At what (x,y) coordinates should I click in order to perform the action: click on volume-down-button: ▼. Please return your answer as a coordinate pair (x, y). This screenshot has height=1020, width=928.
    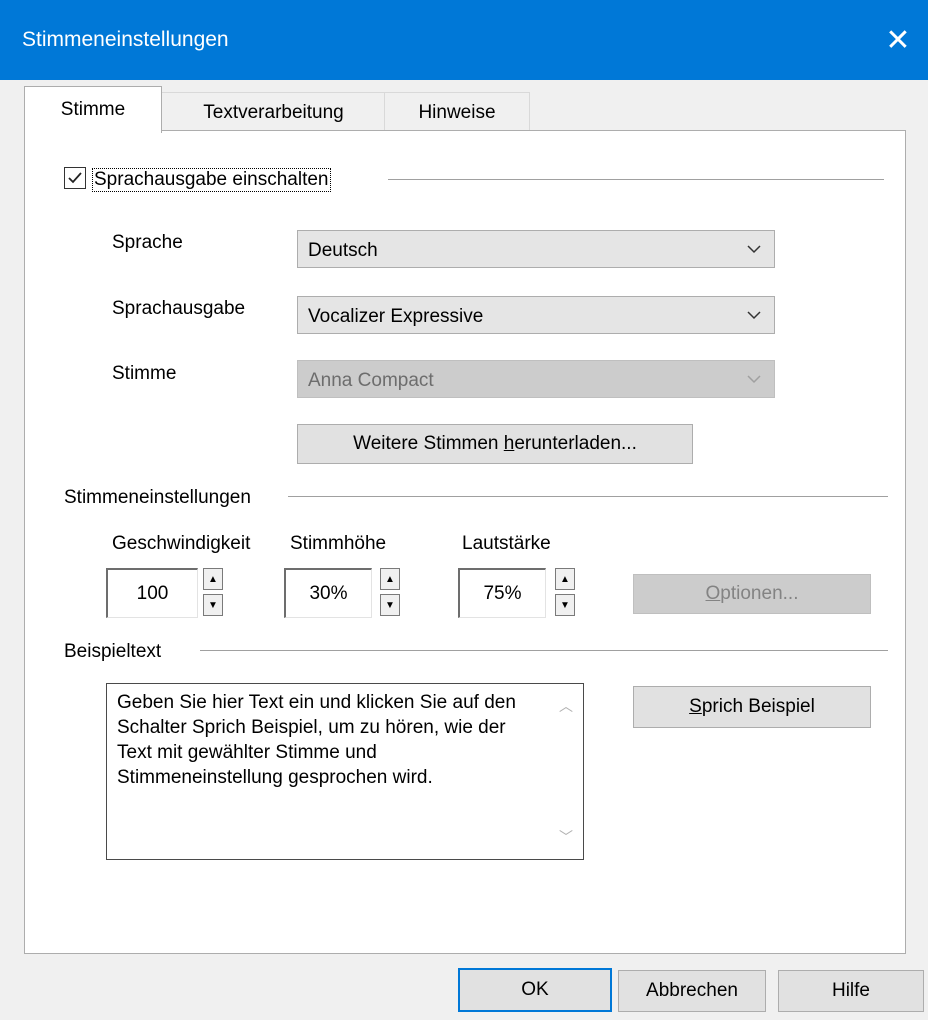
    Looking at the image, I should click on (565, 605).